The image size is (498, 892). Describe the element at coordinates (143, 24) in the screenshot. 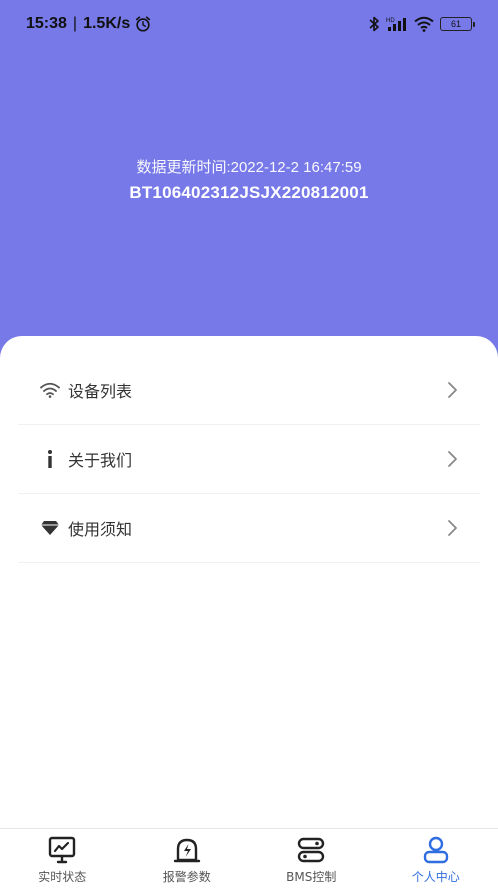

I see `alarm-icon` at that location.